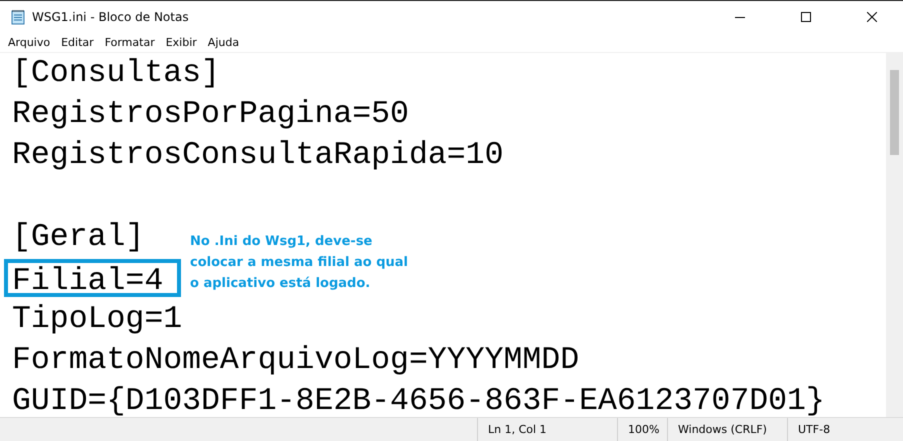 The height and width of the screenshot is (441, 903). What do you see at coordinates (642, 429) in the screenshot?
I see `status-zoom: 100%` at bounding box center [642, 429].